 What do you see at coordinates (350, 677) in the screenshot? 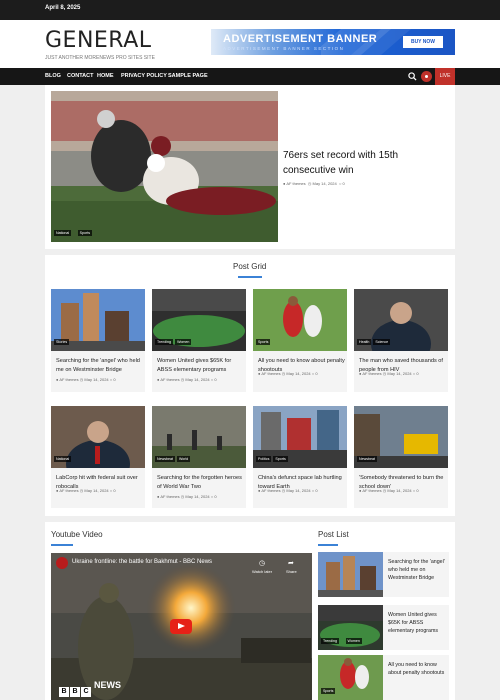
I see `post-list-thumbnail: Sports` at bounding box center [350, 677].